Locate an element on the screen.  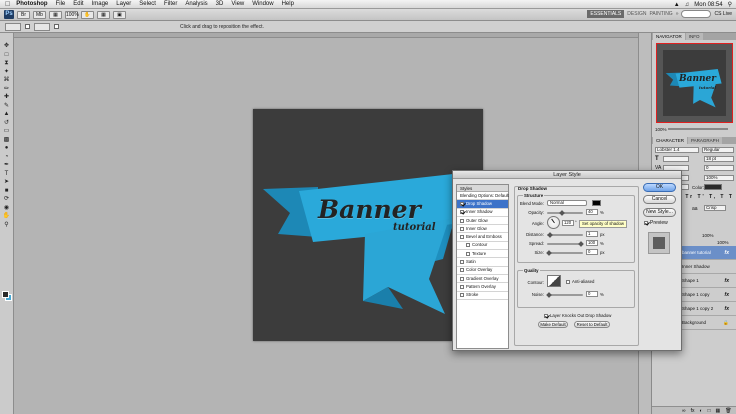
blend-mode-select: Normal is located at coordinates (567, 203).